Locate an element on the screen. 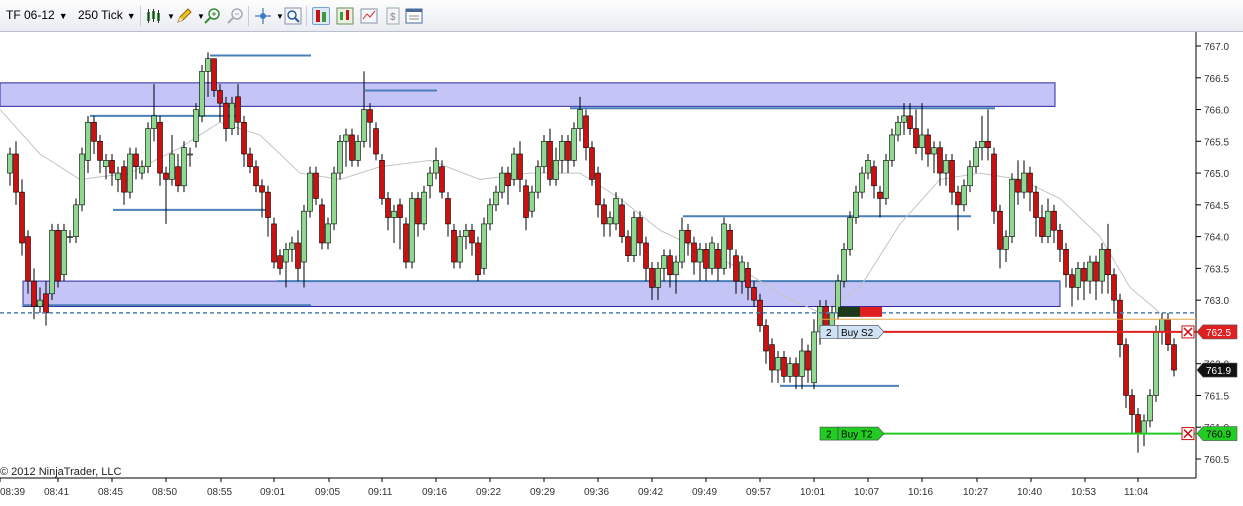 The image size is (1243, 506). time-tick-label: 09:22 is located at coordinates (488, 492).